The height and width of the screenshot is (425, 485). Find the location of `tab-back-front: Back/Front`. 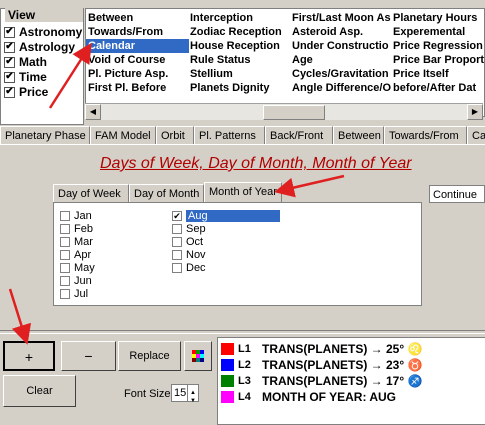

tab-back-front: Back/Front is located at coordinates (299, 135).